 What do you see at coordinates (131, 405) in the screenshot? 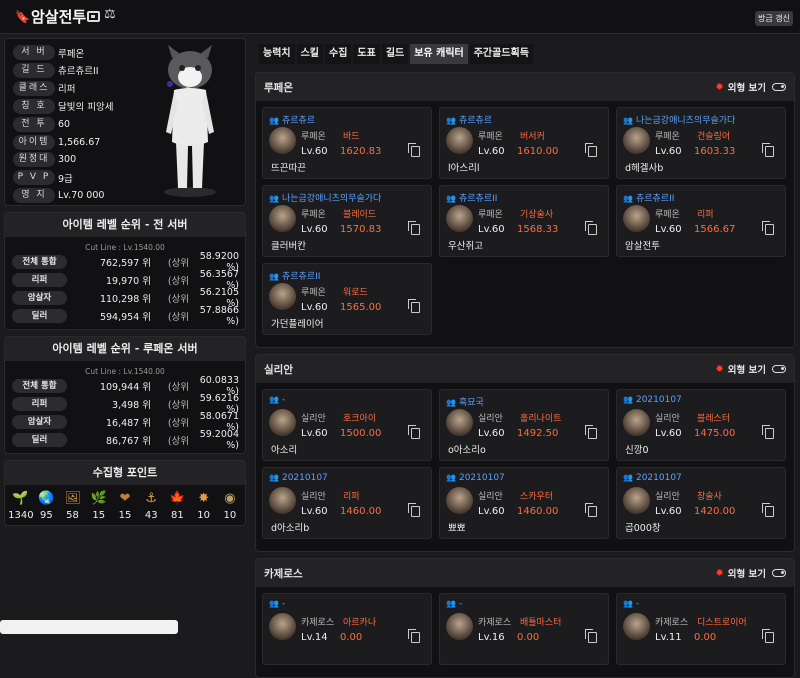
I see `ranking-rank: 3,498 위` at bounding box center [131, 405].